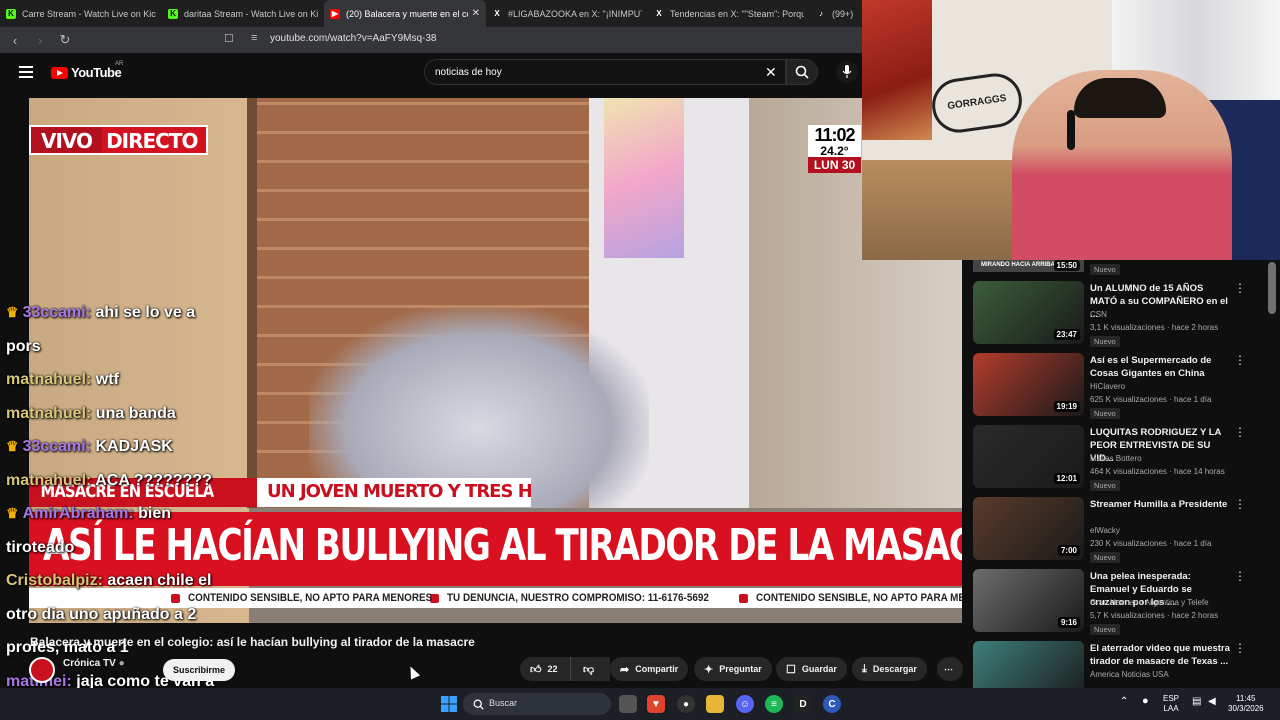  What do you see at coordinates (1145, 701) in the screenshot?
I see `tray-mic-icon: ●` at bounding box center [1145, 701].